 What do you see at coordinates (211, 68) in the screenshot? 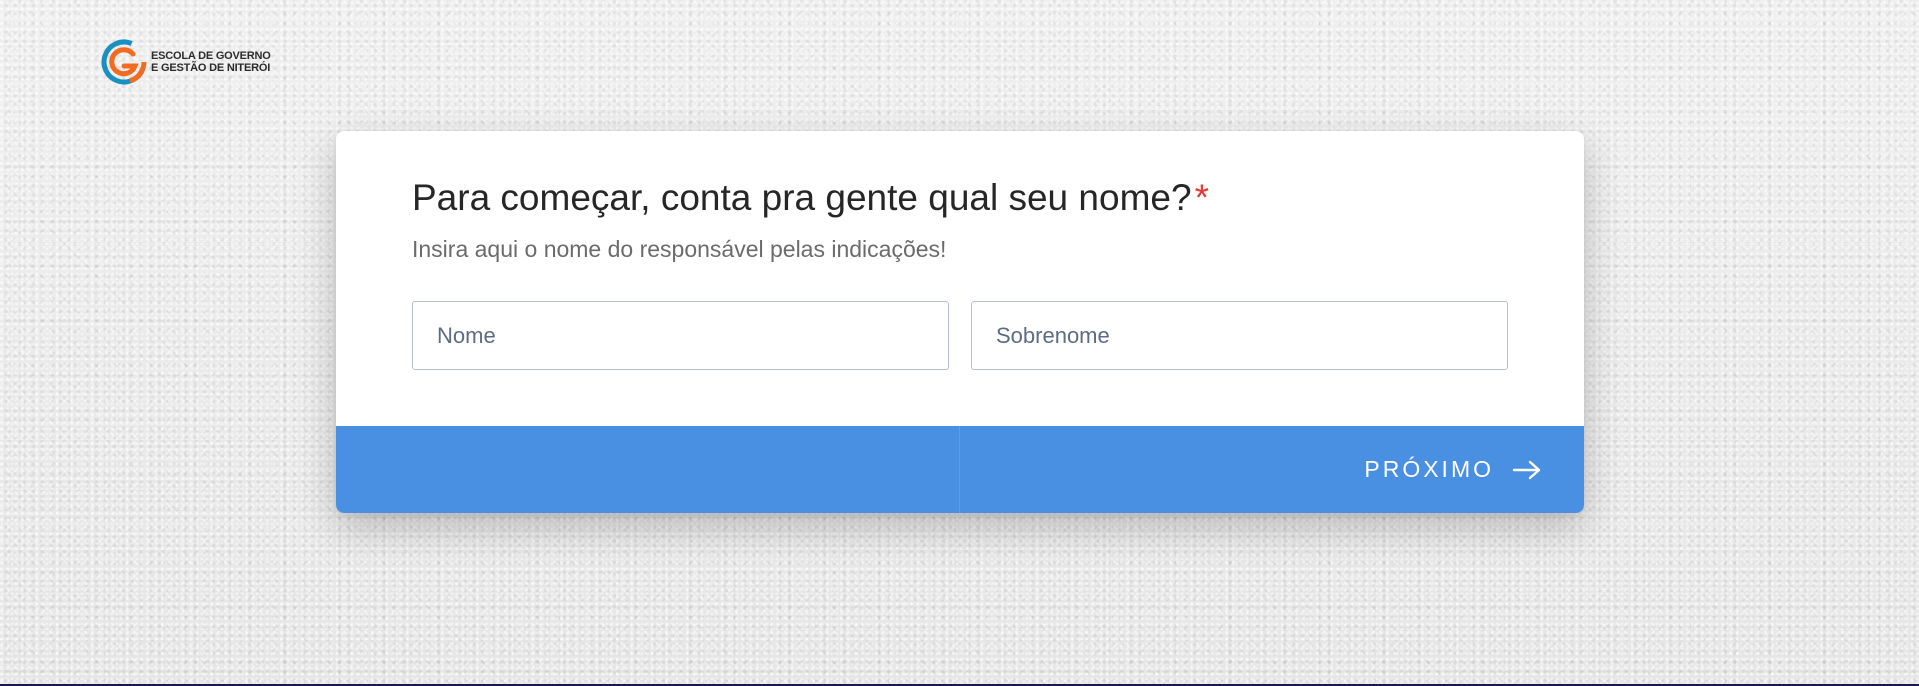
I see `logo-text-line-2: E GESTÃO DE NITERÓI` at bounding box center [211, 68].